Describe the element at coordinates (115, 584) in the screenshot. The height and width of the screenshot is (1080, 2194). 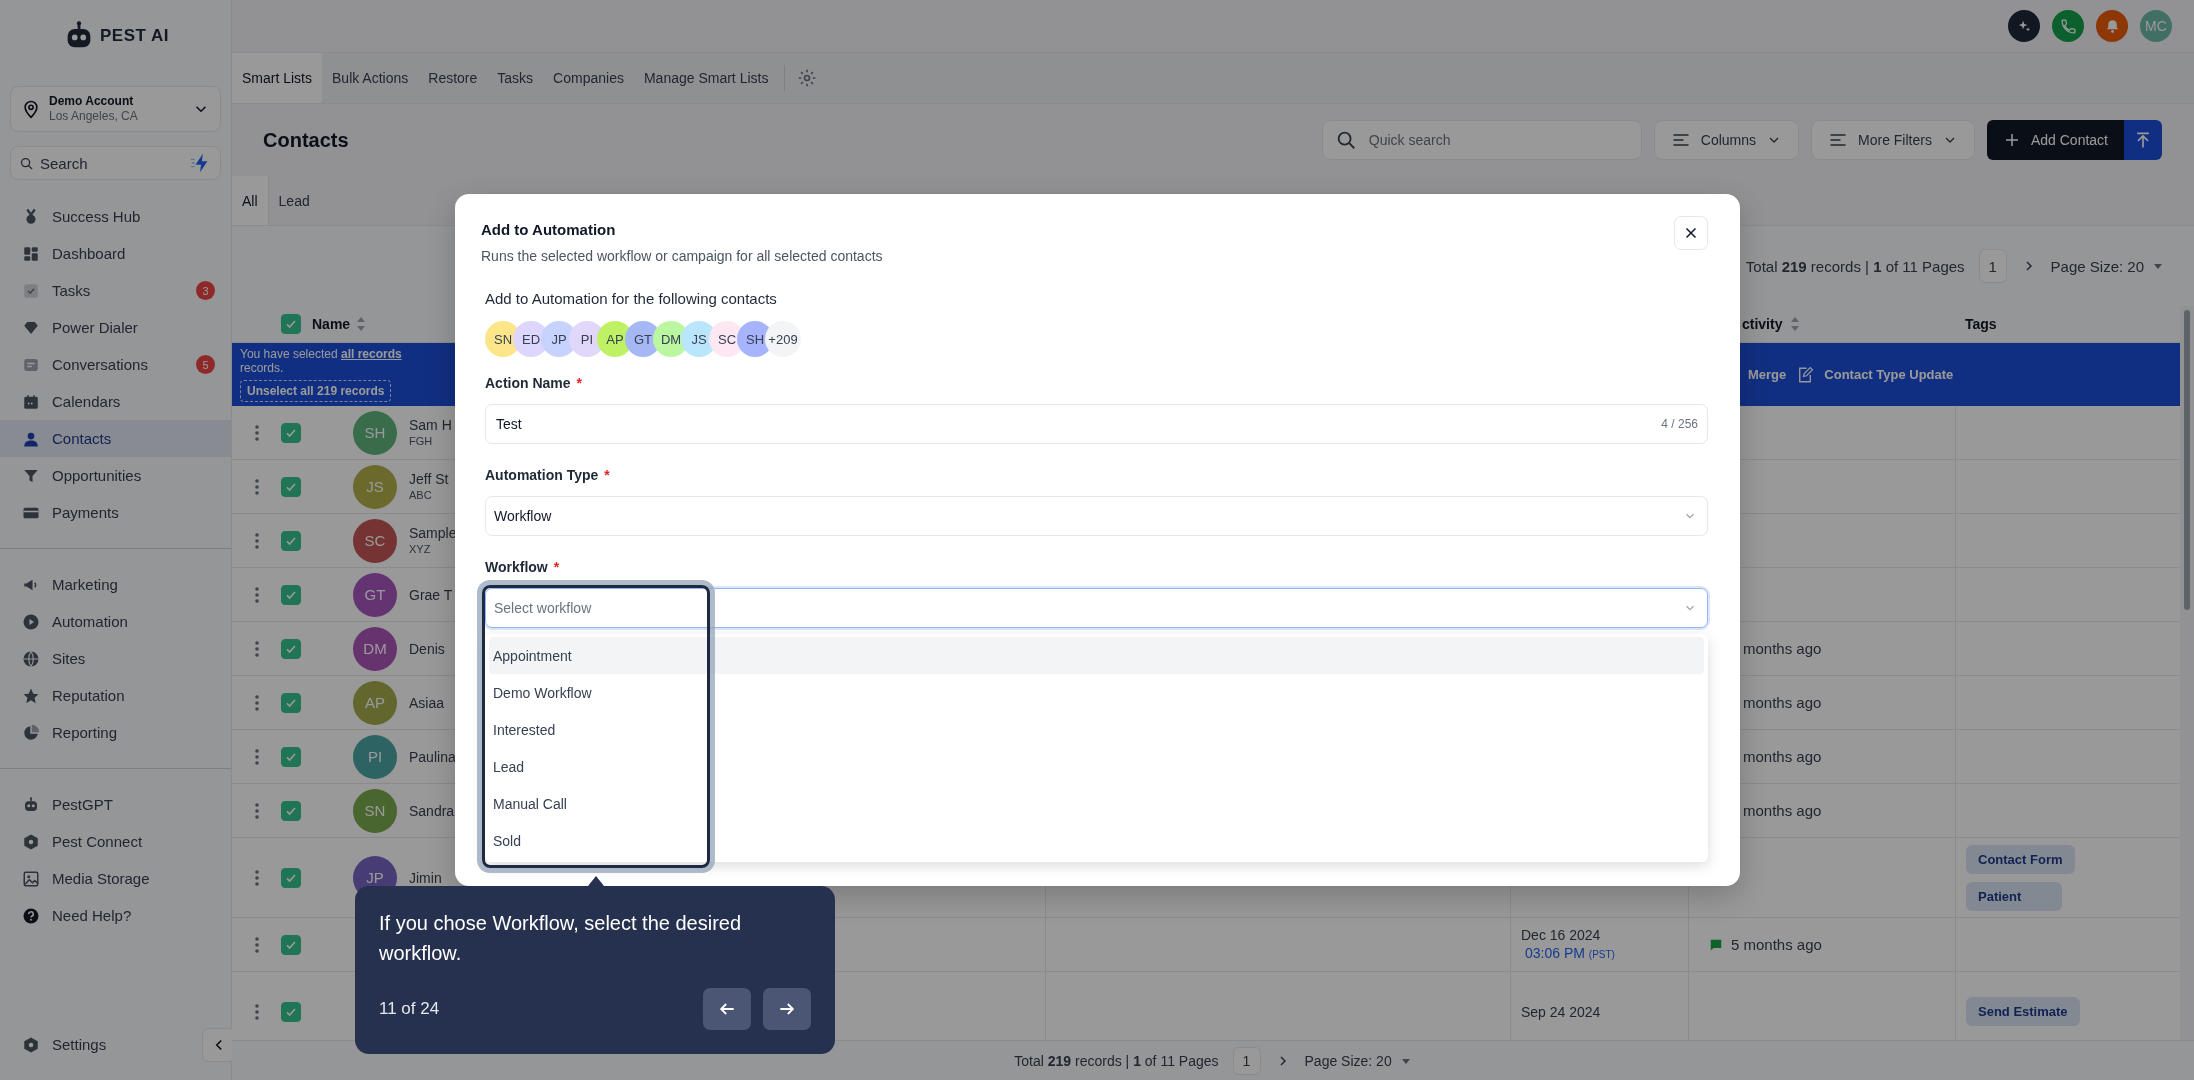
I see `nav-item: Marketing` at that location.